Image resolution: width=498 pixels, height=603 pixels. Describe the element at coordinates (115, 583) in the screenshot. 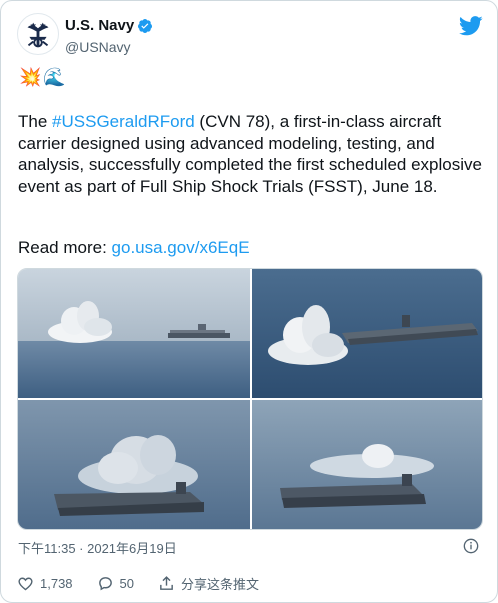

I see `reply-button: 50` at that location.